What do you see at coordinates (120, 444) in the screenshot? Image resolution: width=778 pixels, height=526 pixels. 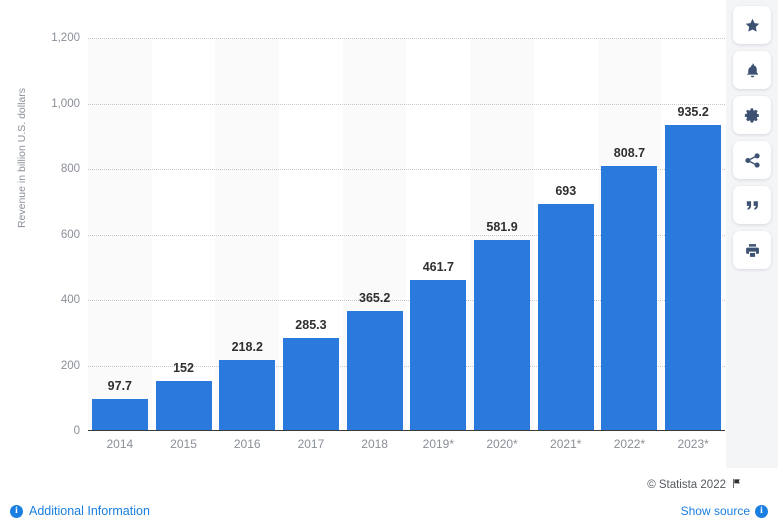 I see `x-axis-tick-label: 2014` at bounding box center [120, 444].